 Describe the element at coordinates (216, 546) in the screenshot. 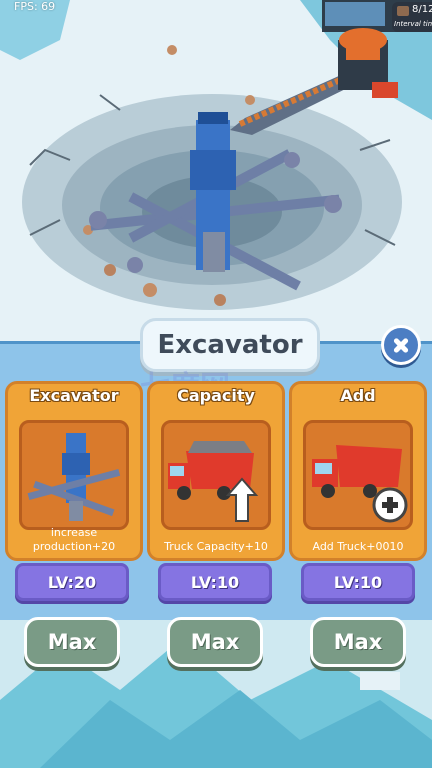

I see `card-description: Truck Capacity+10` at that location.